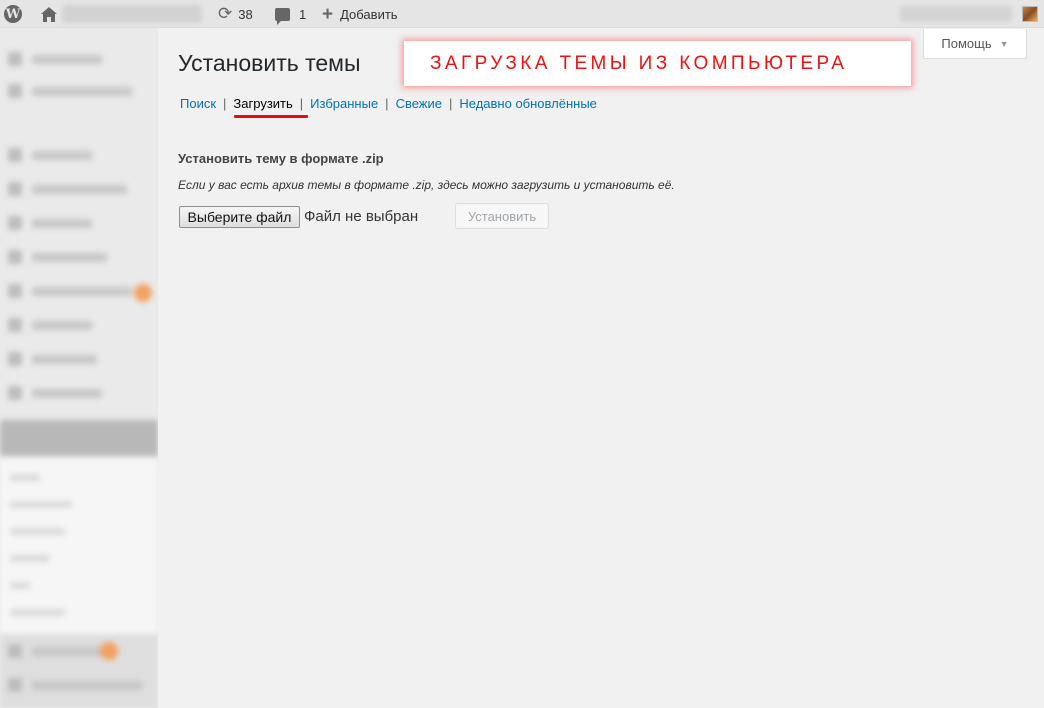  What do you see at coordinates (966, 43) in the screenshot?
I see `help-label: Помощь` at bounding box center [966, 43].